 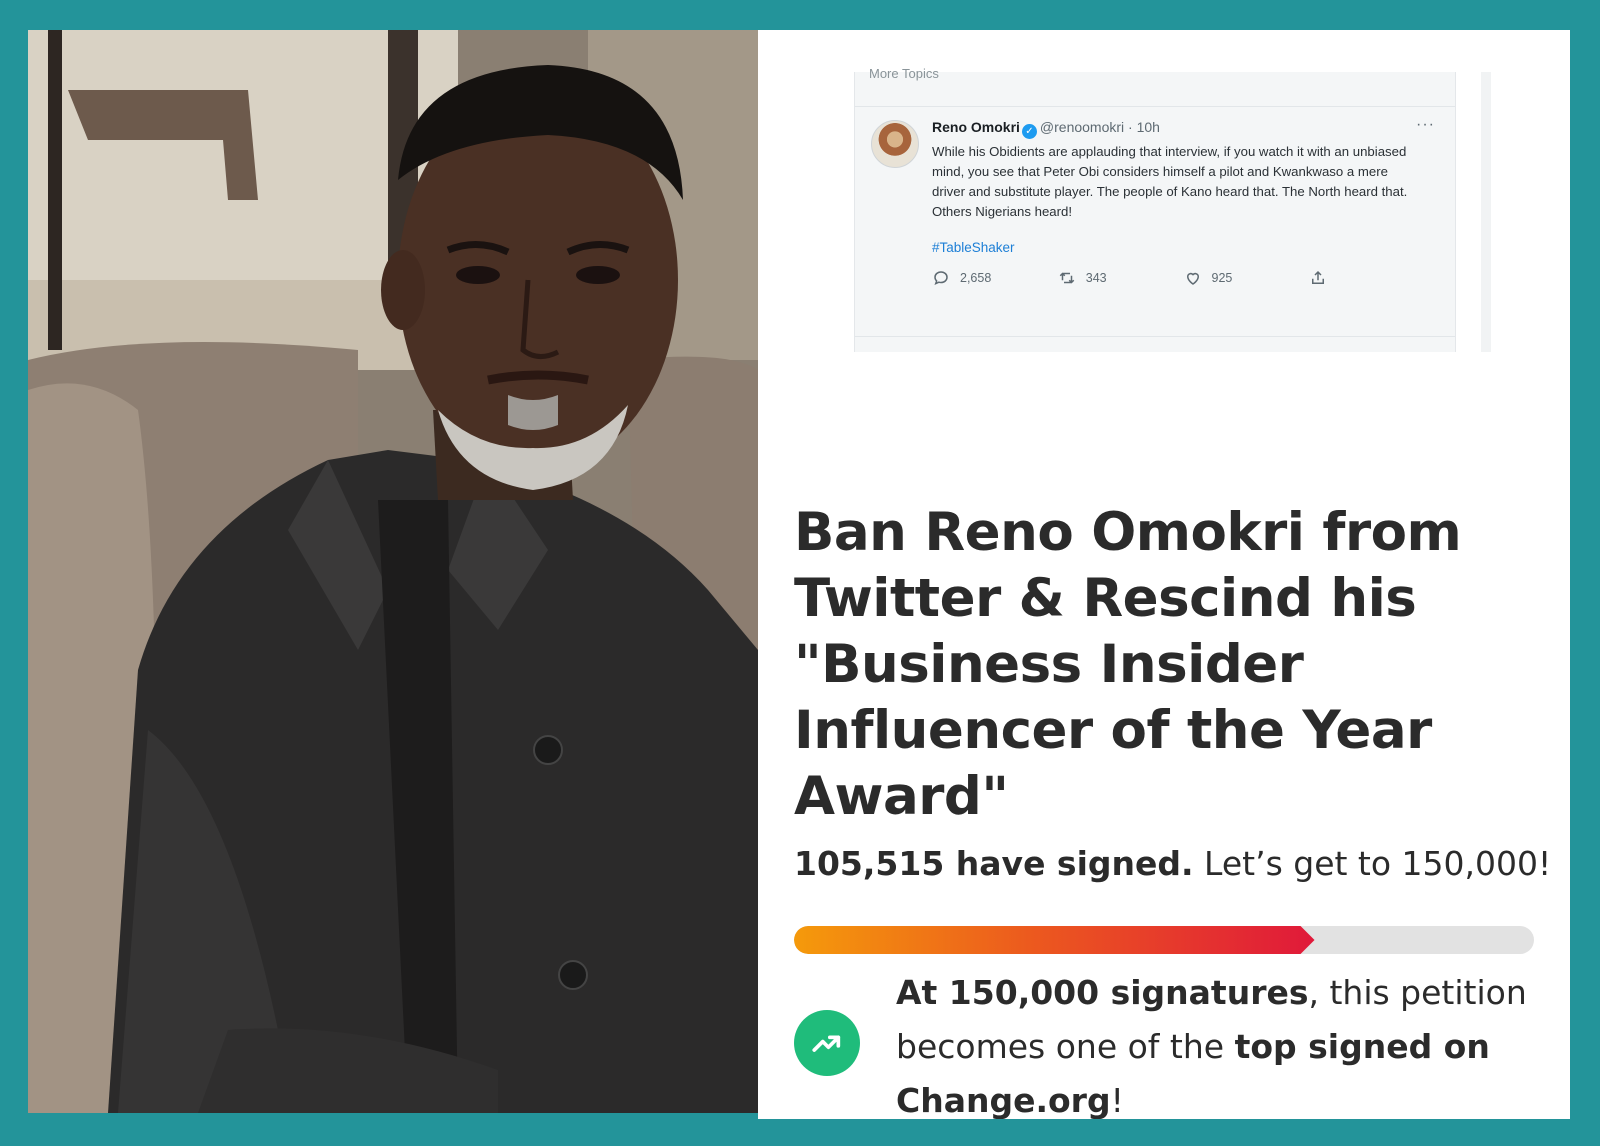 What do you see at coordinates (1102, 992) in the screenshot?
I see `milestone-signatures: At 150,000 signatures` at bounding box center [1102, 992].